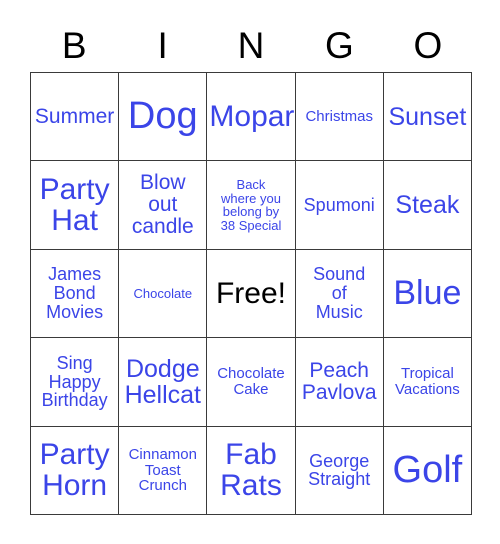 The width and height of the screenshot is (500, 544). I want to click on bingo-cell-b5: Party Horn, so click(75, 470).